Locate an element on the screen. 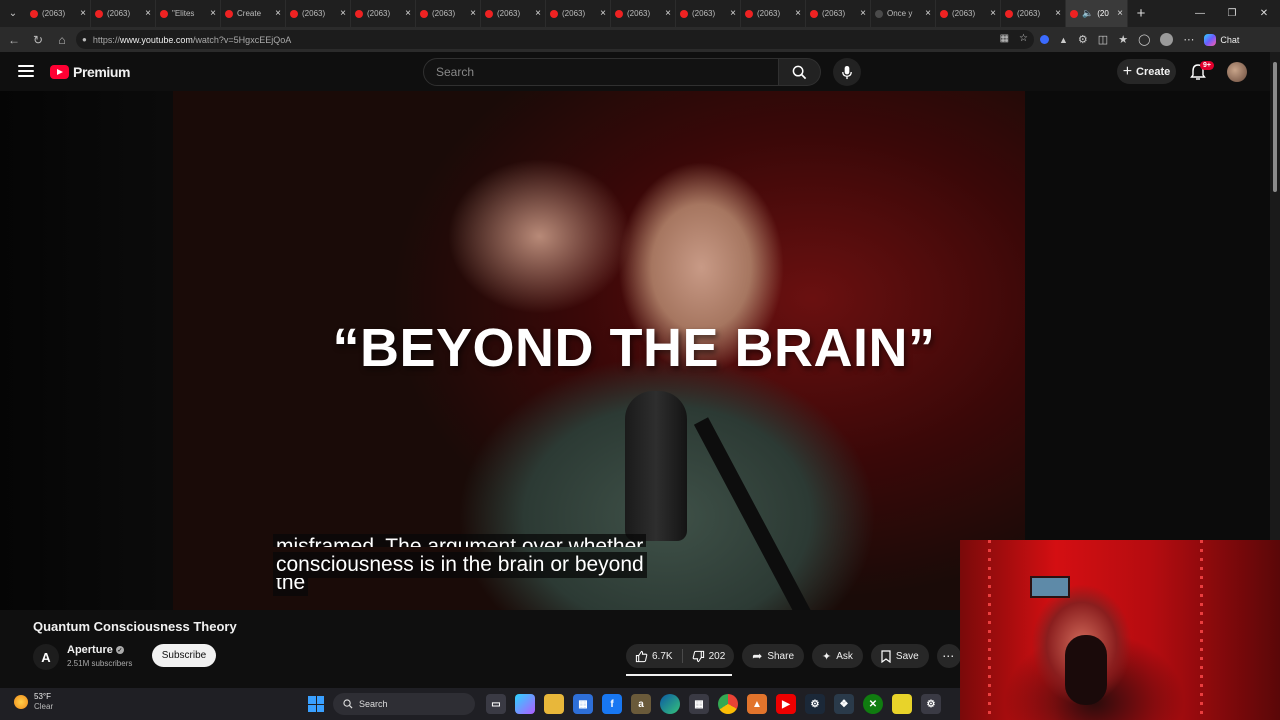 The width and height of the screenshot is (1280, 720). speaker-icon: 🔈 is located at coordinates (1087, 13).